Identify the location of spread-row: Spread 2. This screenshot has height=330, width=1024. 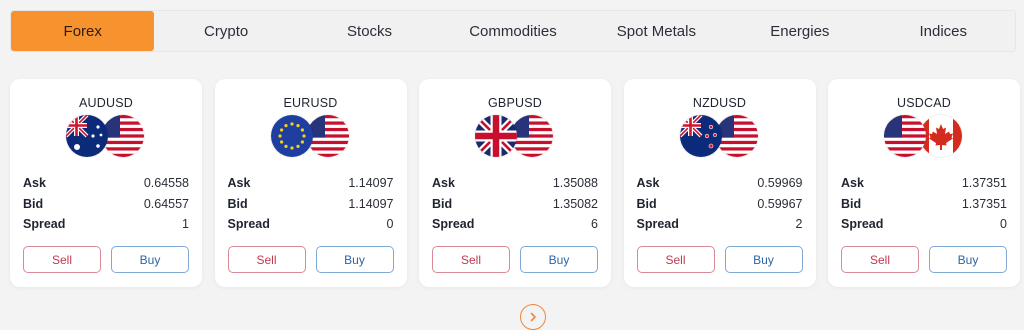
(720, 224).